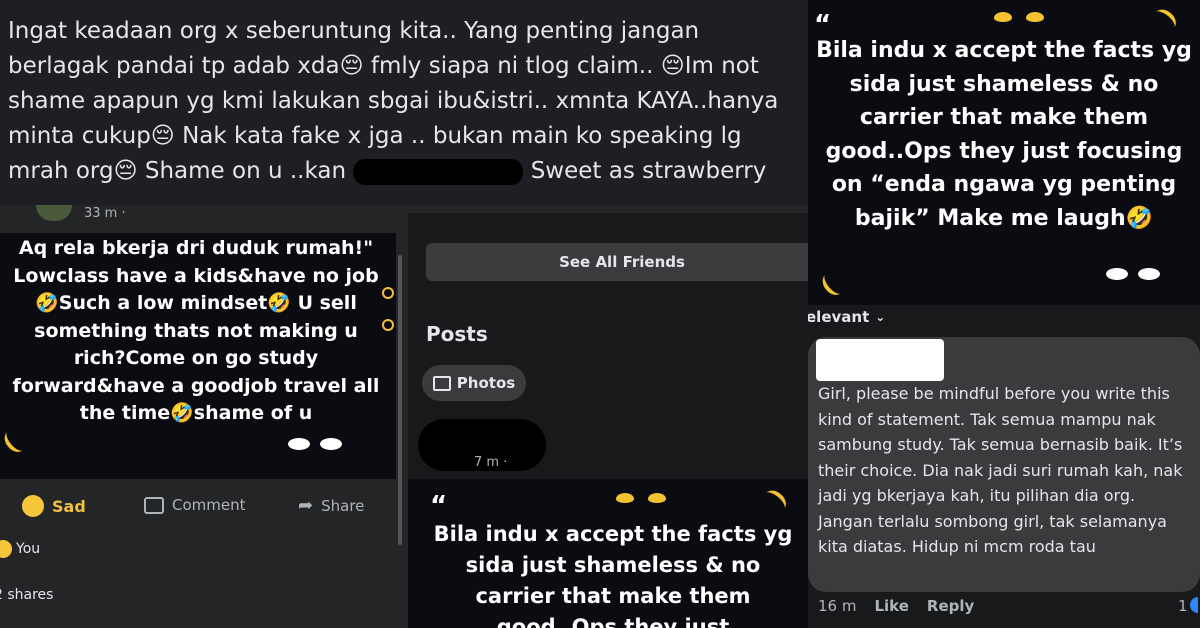 The image size is (1200, 628). I want to click on reacted-by: You, so click(20, 549).